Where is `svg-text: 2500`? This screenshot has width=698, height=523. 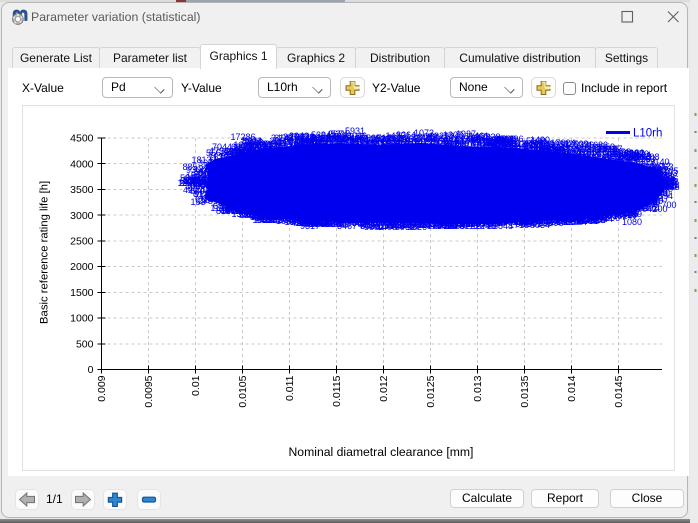 svg-text: 2500 is located at coordinates (82, 242).